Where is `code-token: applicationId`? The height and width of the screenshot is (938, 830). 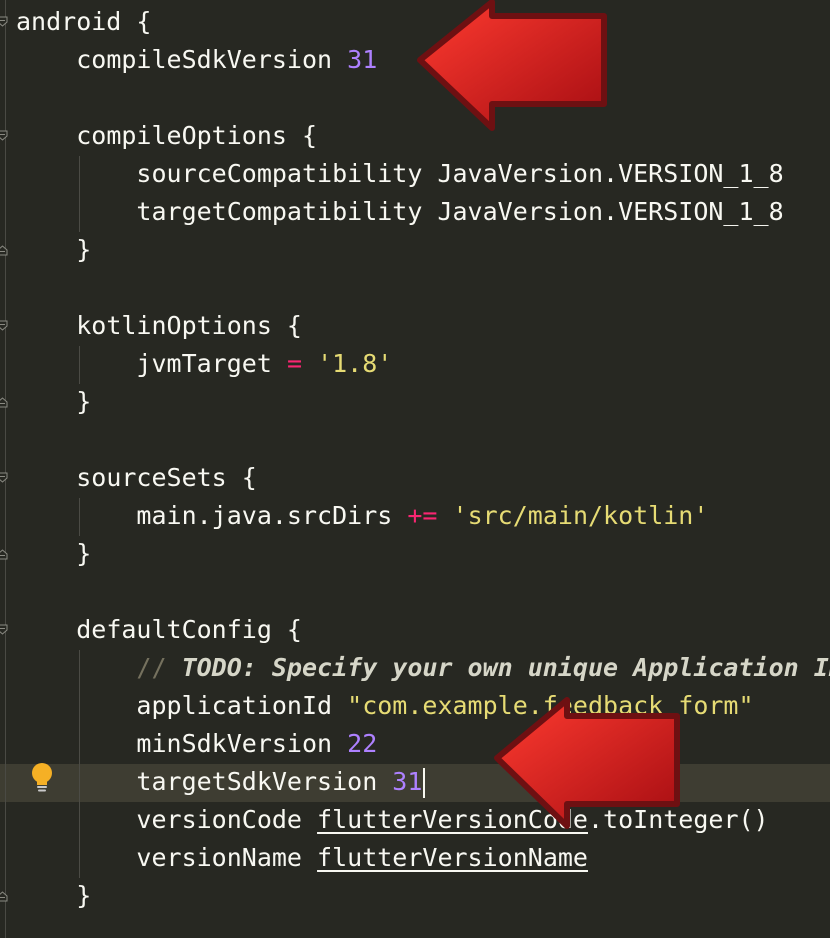 code-token: applicationId is located at coordinates (242, 705).